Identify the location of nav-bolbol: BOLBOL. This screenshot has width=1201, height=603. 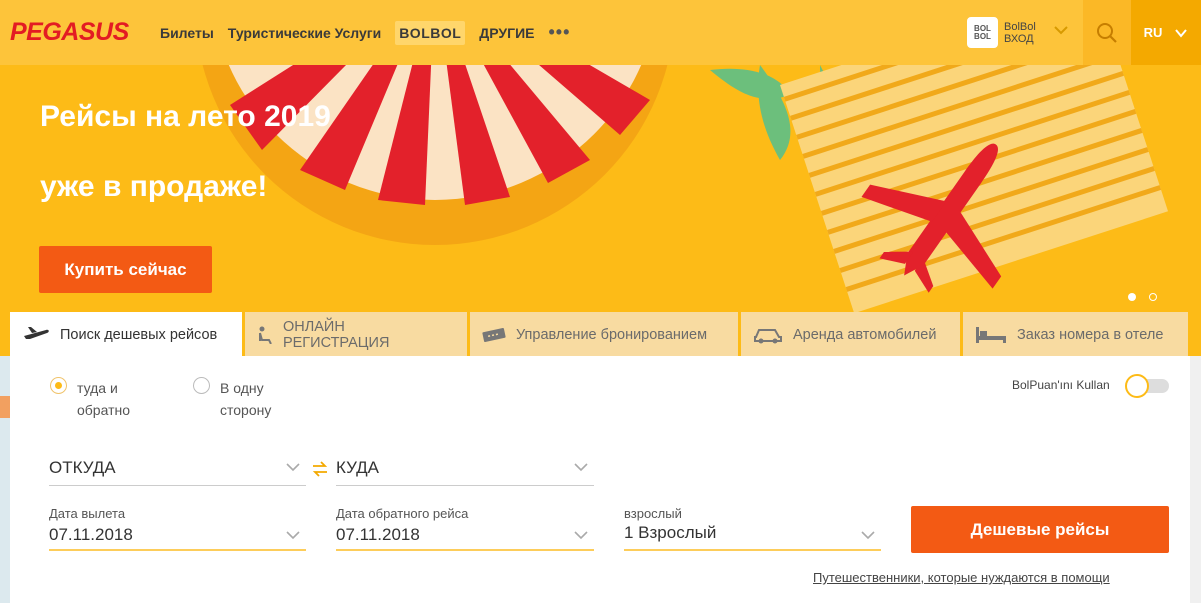
(430, 32).